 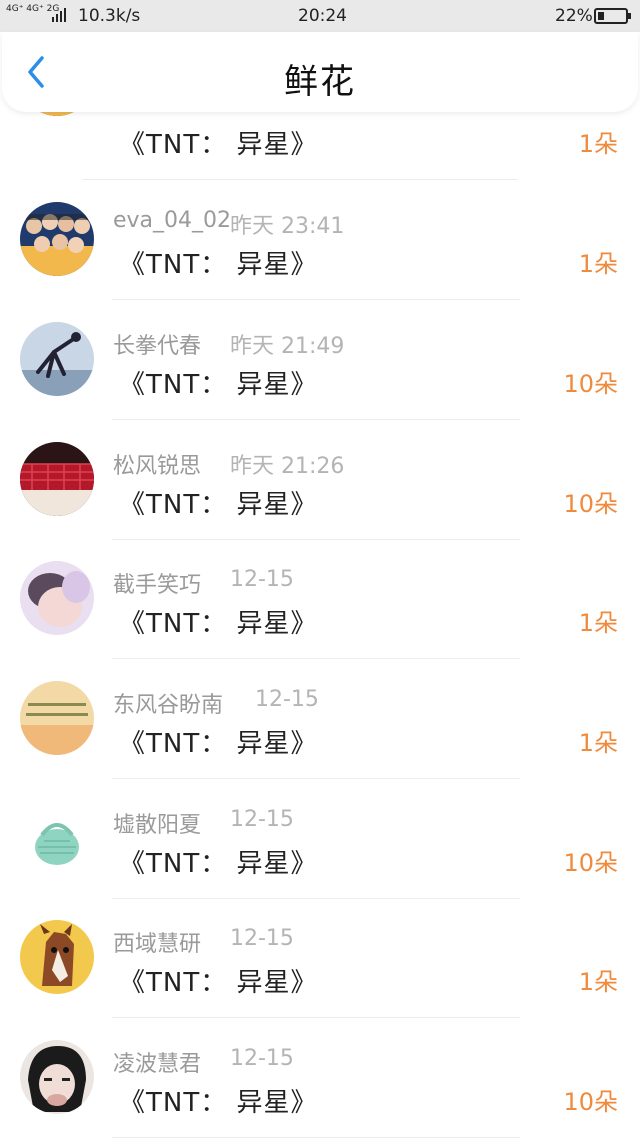 What do you see at coordinates (320, 599) in the screenshot?
I see `gift-row: 截手笑巧 12-15 《TNT： 异星》 1朵` at bounding box center [320, 599].